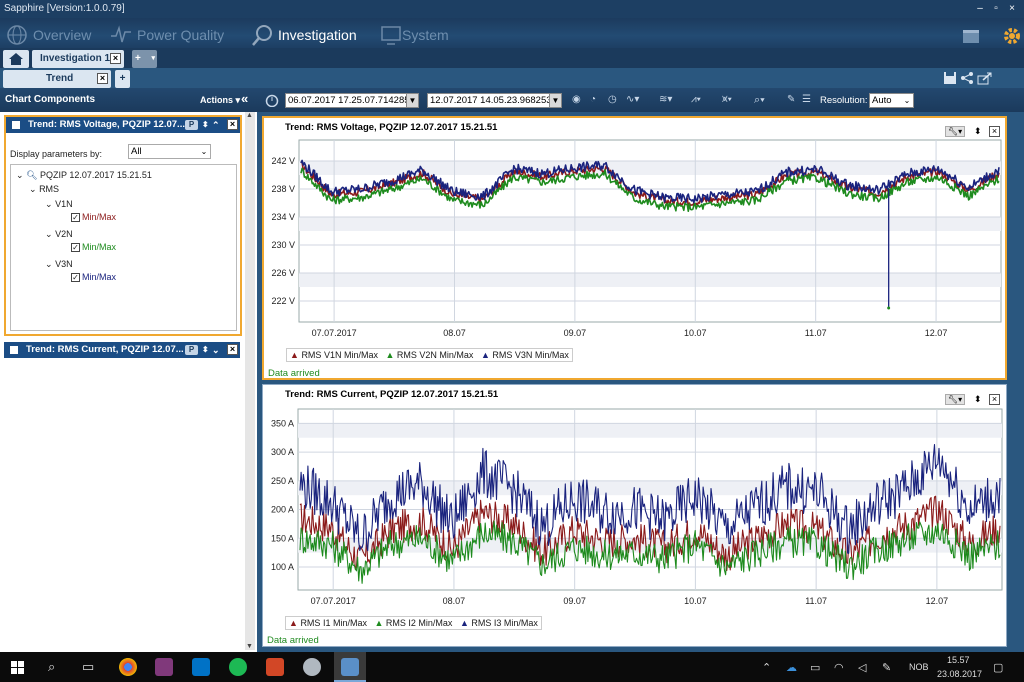 The image size is (1024, 682). What do you see at coordinates (530, 355) in the screenshot?
I see `legend-item: RMS V3N Min/Max` at bounding box center [530, 355].